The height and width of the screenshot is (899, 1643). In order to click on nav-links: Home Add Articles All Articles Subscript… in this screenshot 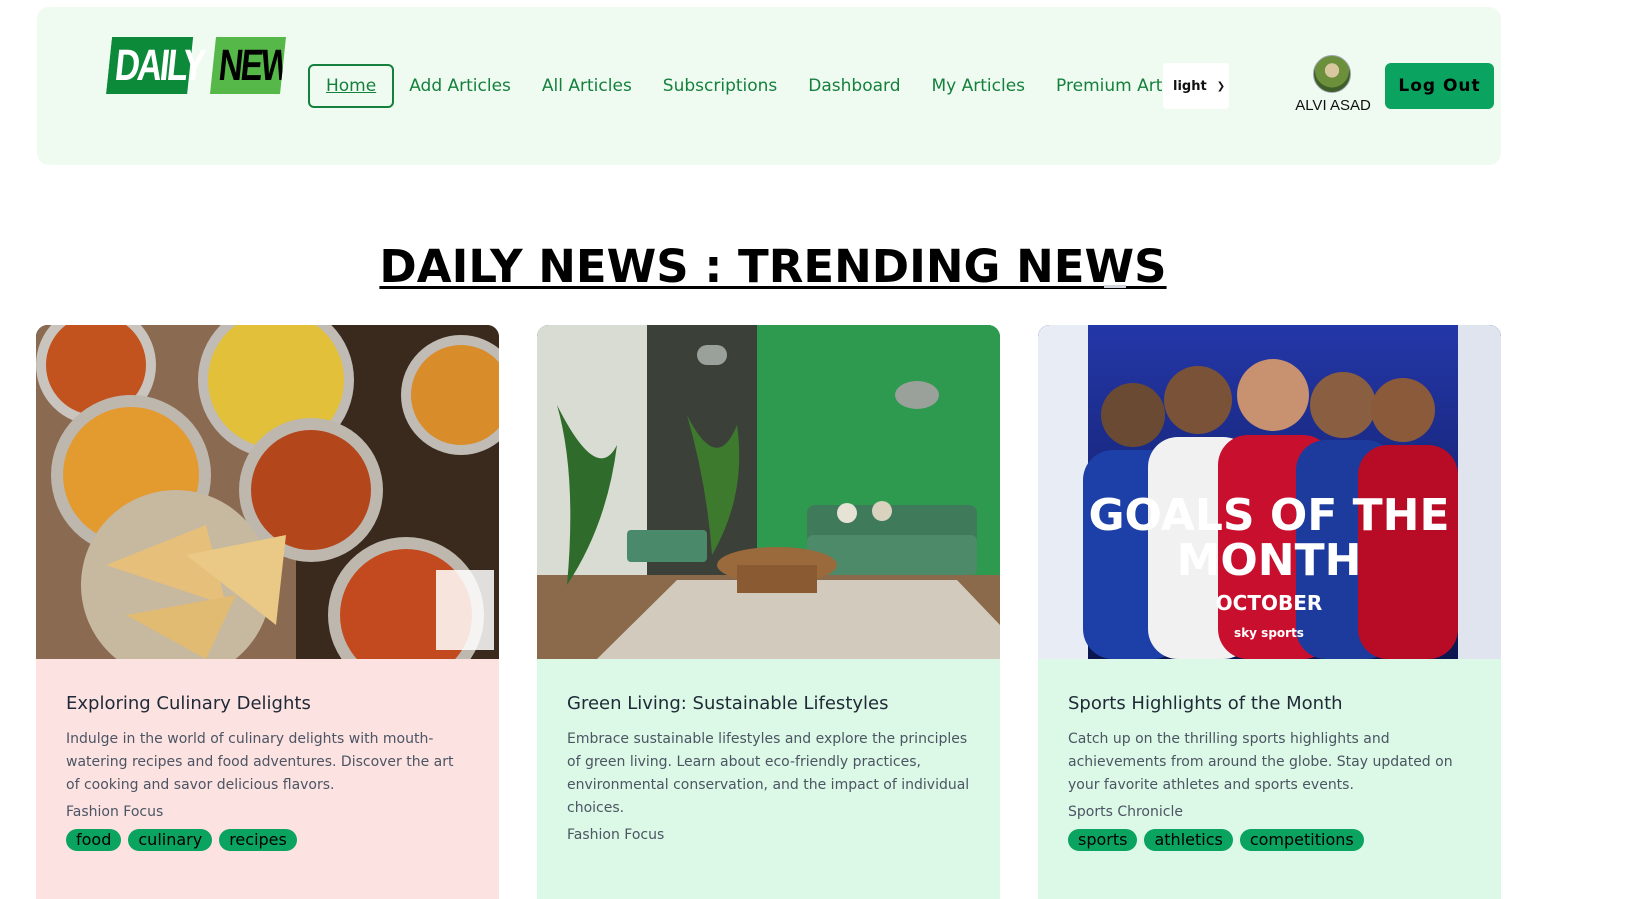, I will do `click(770, 86)`.